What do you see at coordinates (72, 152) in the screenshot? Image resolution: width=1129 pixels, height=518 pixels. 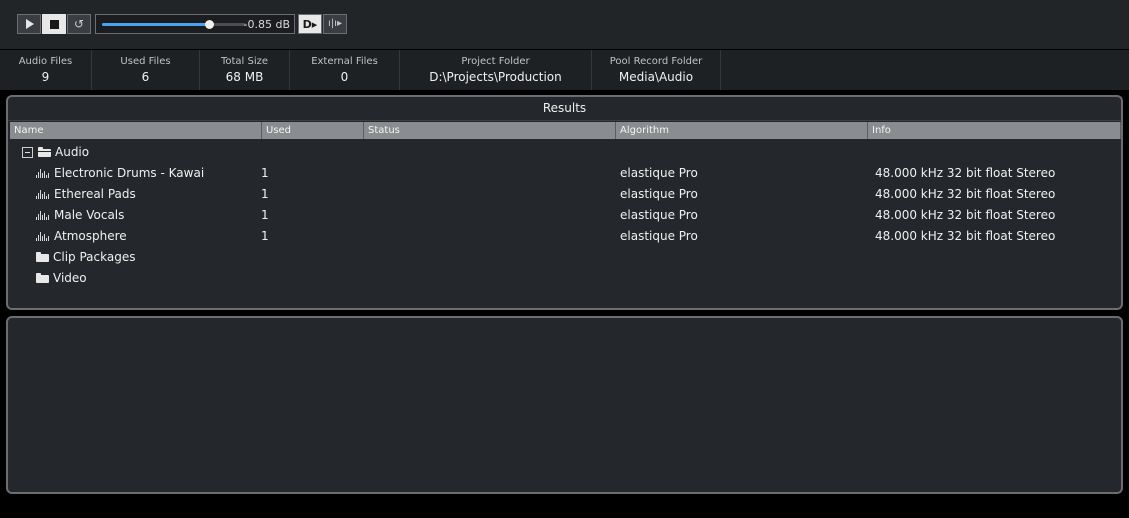 I see `folder-name: Audio` at bounding box center [72, 152].